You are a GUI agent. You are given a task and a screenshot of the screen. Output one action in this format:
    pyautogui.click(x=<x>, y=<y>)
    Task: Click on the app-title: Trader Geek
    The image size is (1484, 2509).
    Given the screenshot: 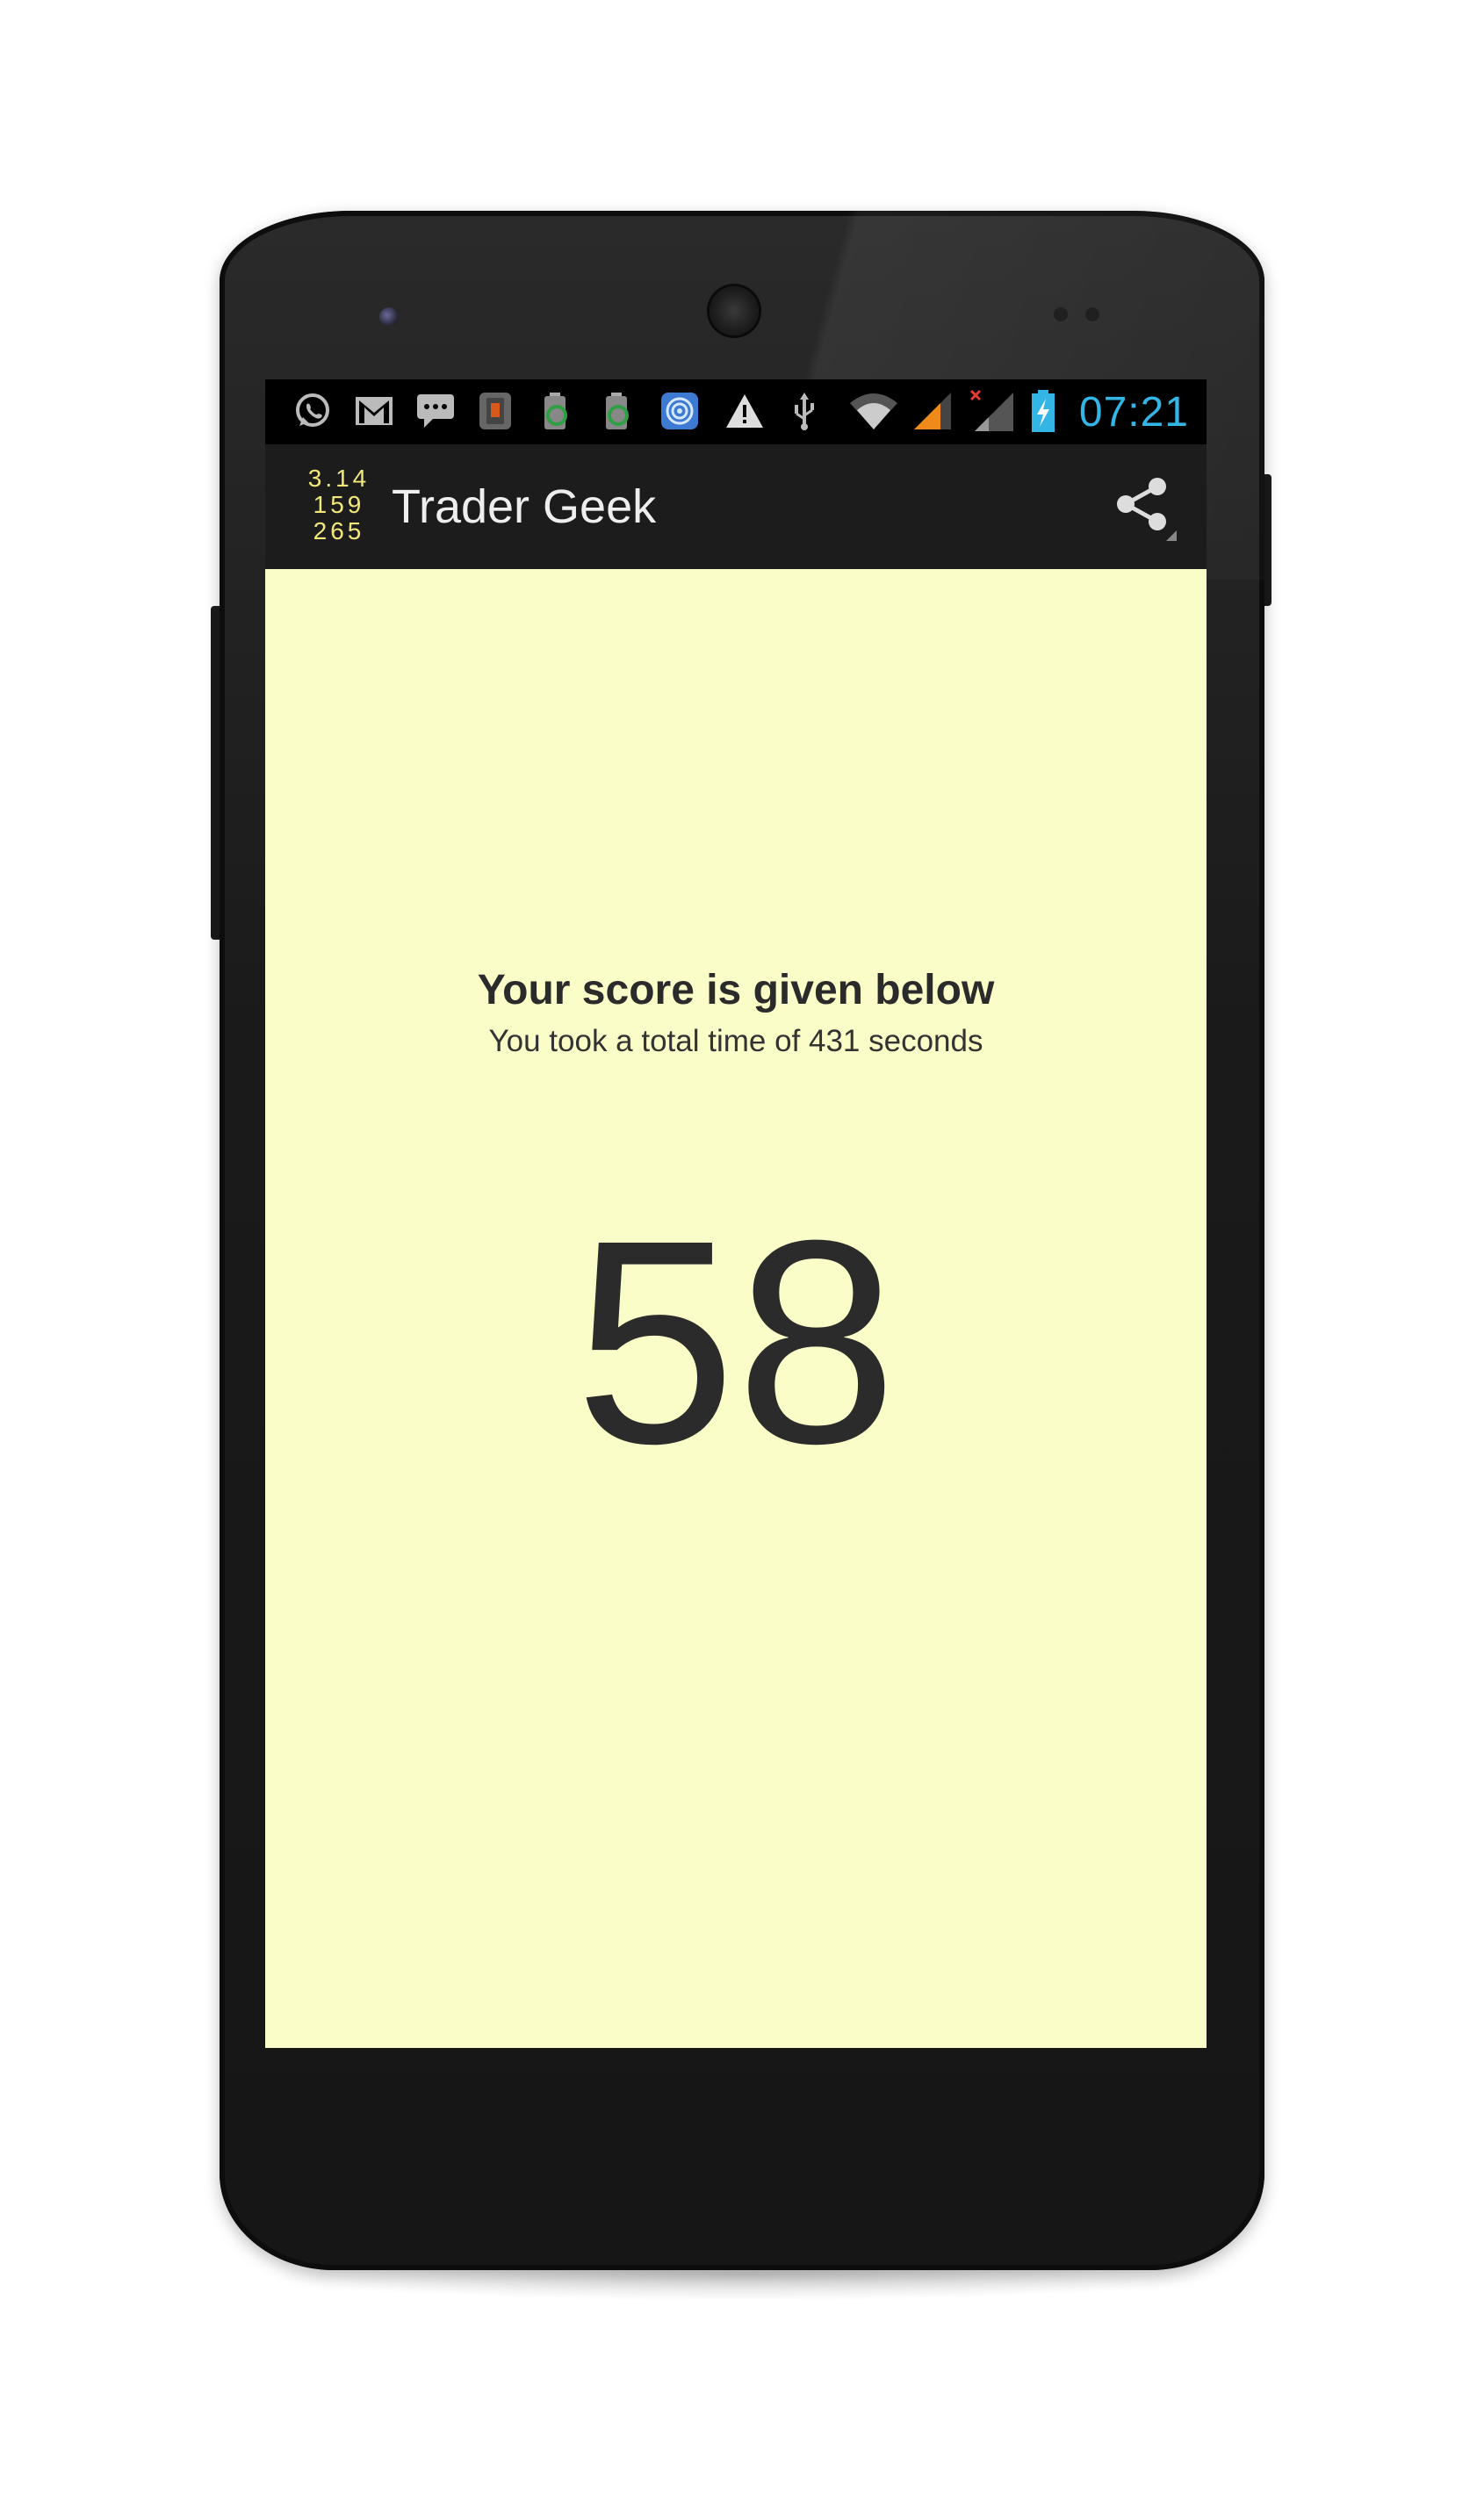 What is the action you would take?
    pyautogui.click(x=524, y=506)
    